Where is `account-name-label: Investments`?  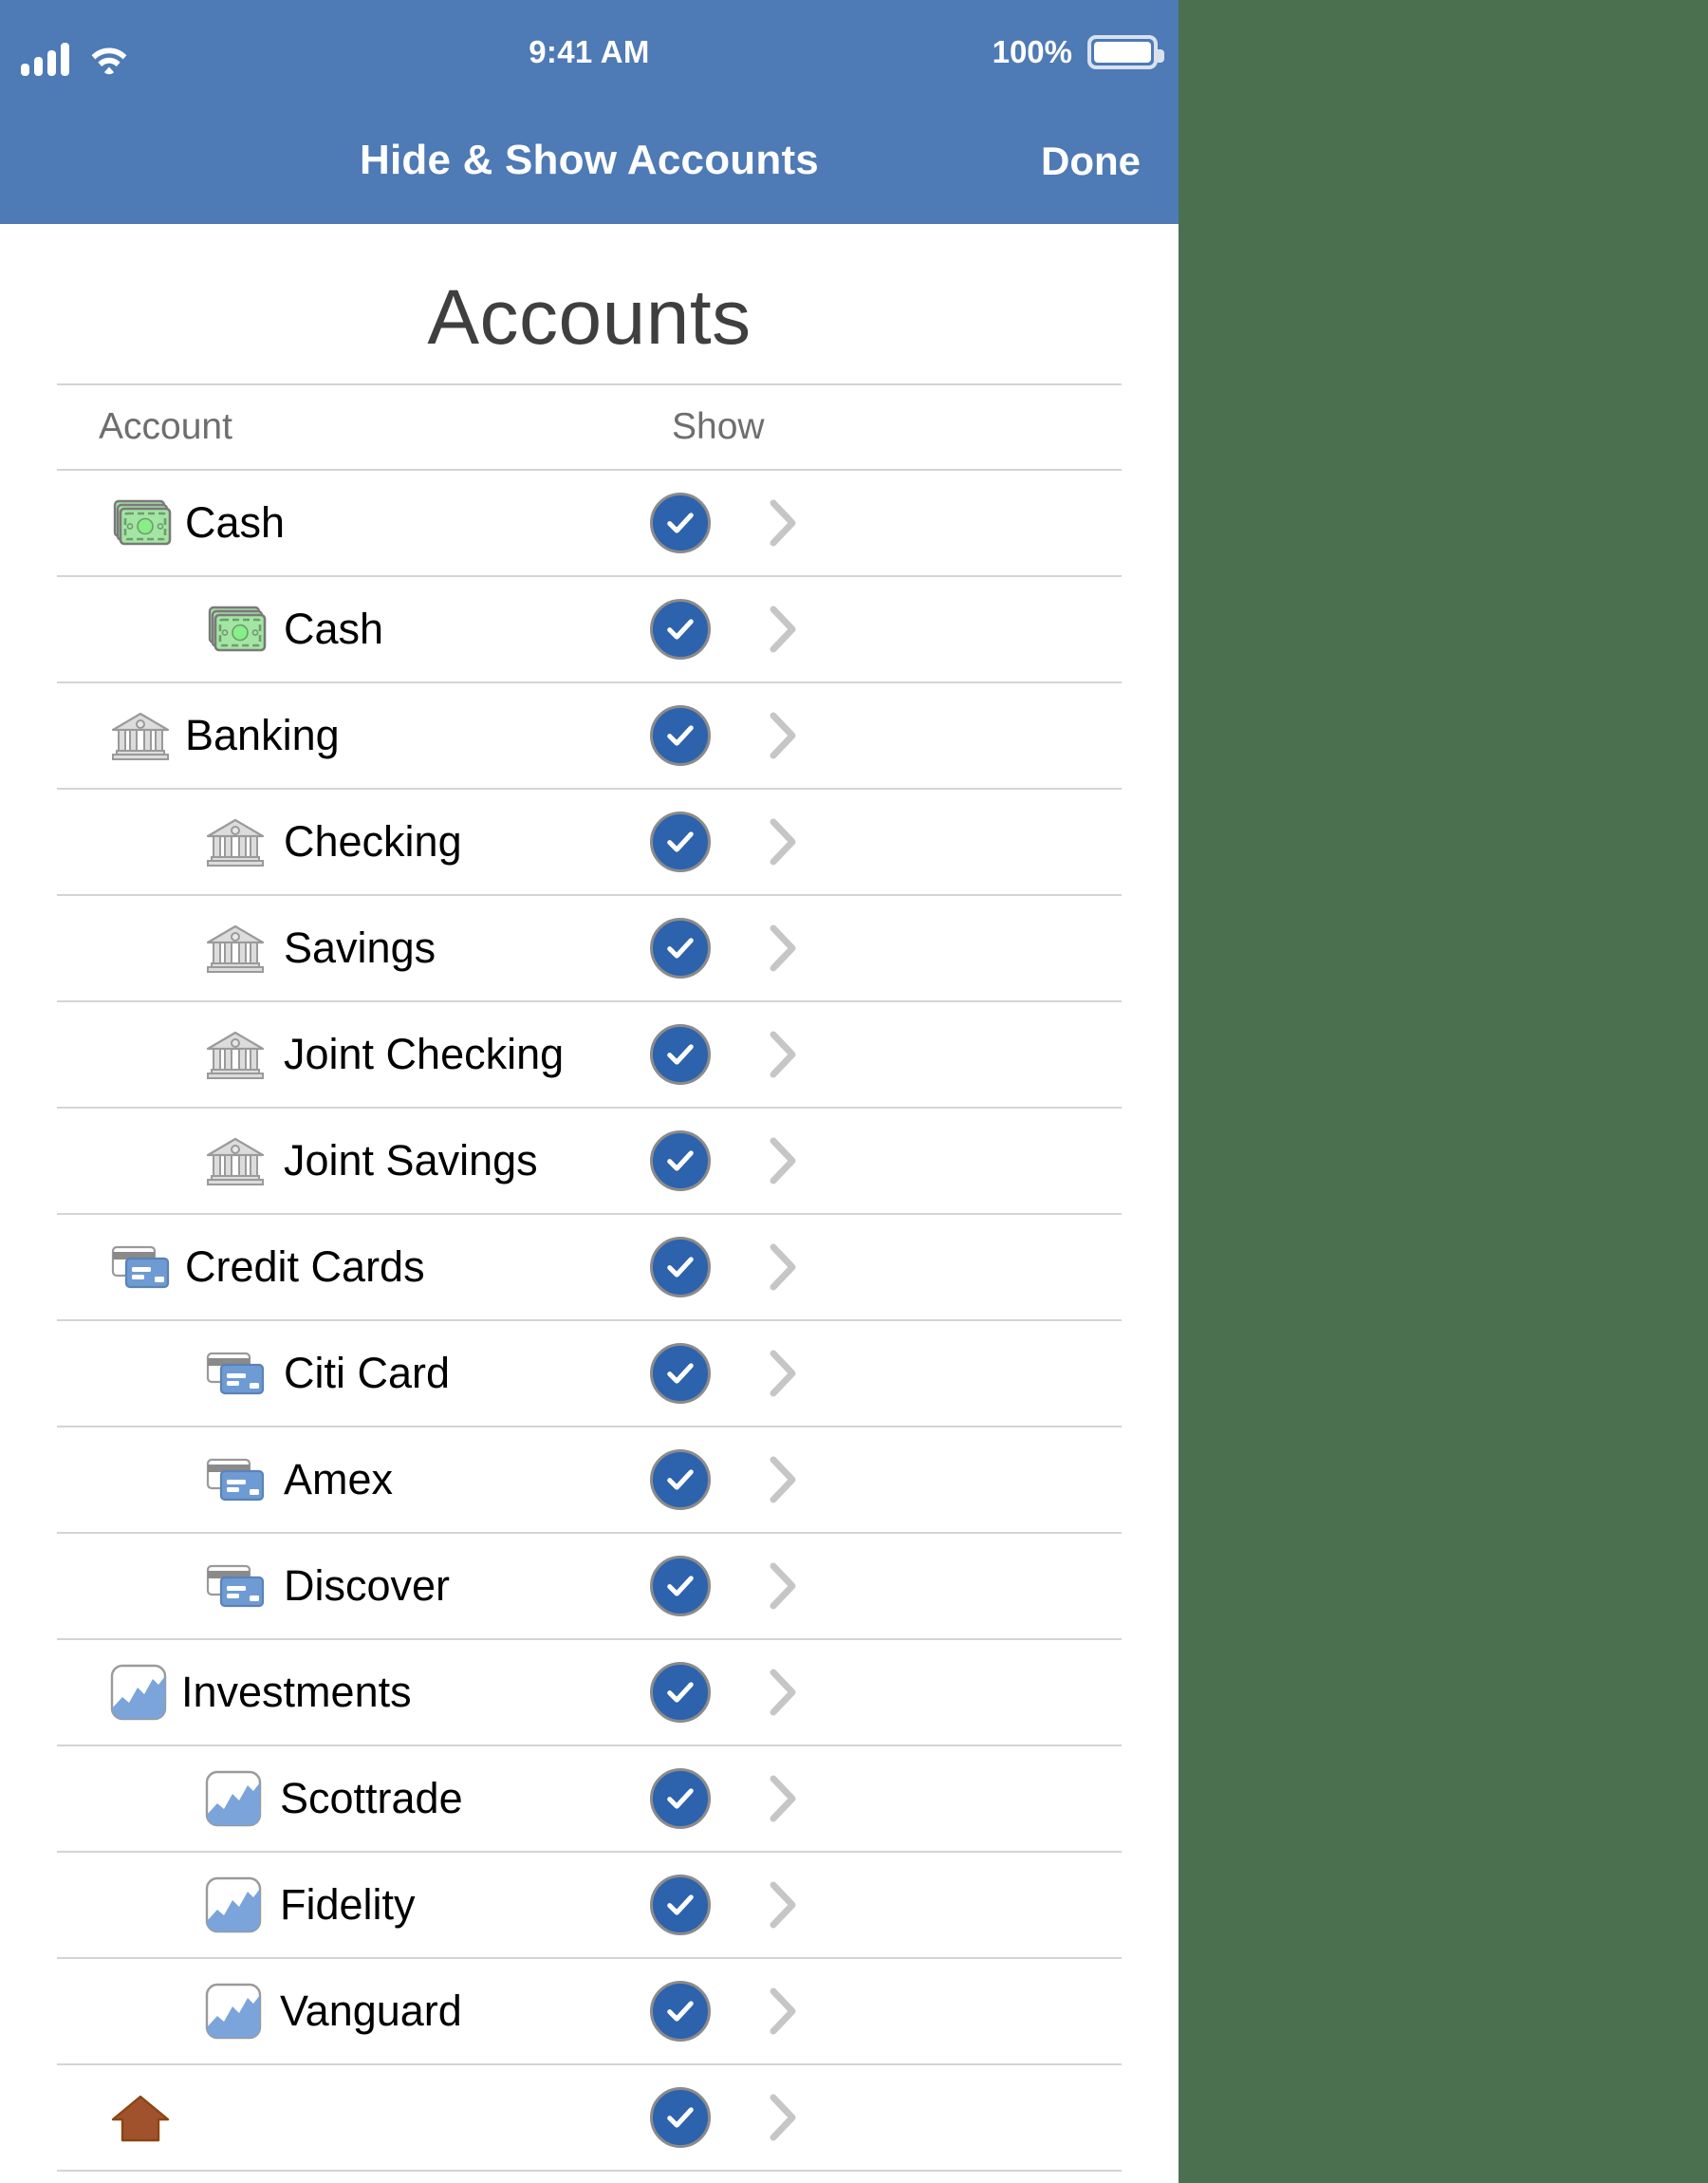
account-name-label: Investments is located at coordinates (296, 1692).